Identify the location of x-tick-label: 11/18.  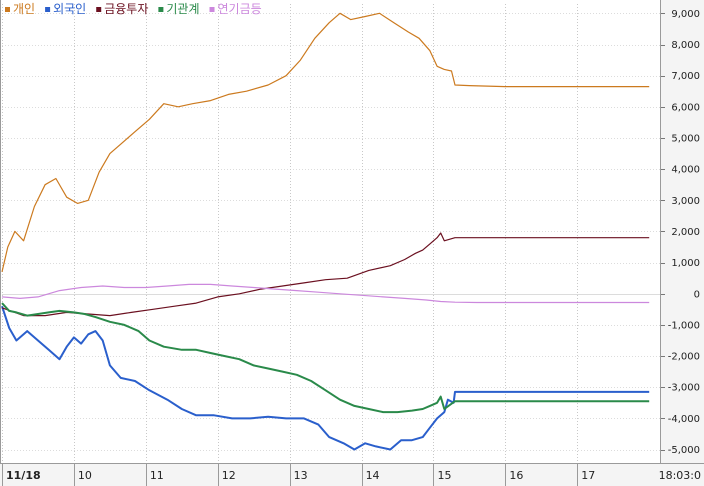
(23, 475).